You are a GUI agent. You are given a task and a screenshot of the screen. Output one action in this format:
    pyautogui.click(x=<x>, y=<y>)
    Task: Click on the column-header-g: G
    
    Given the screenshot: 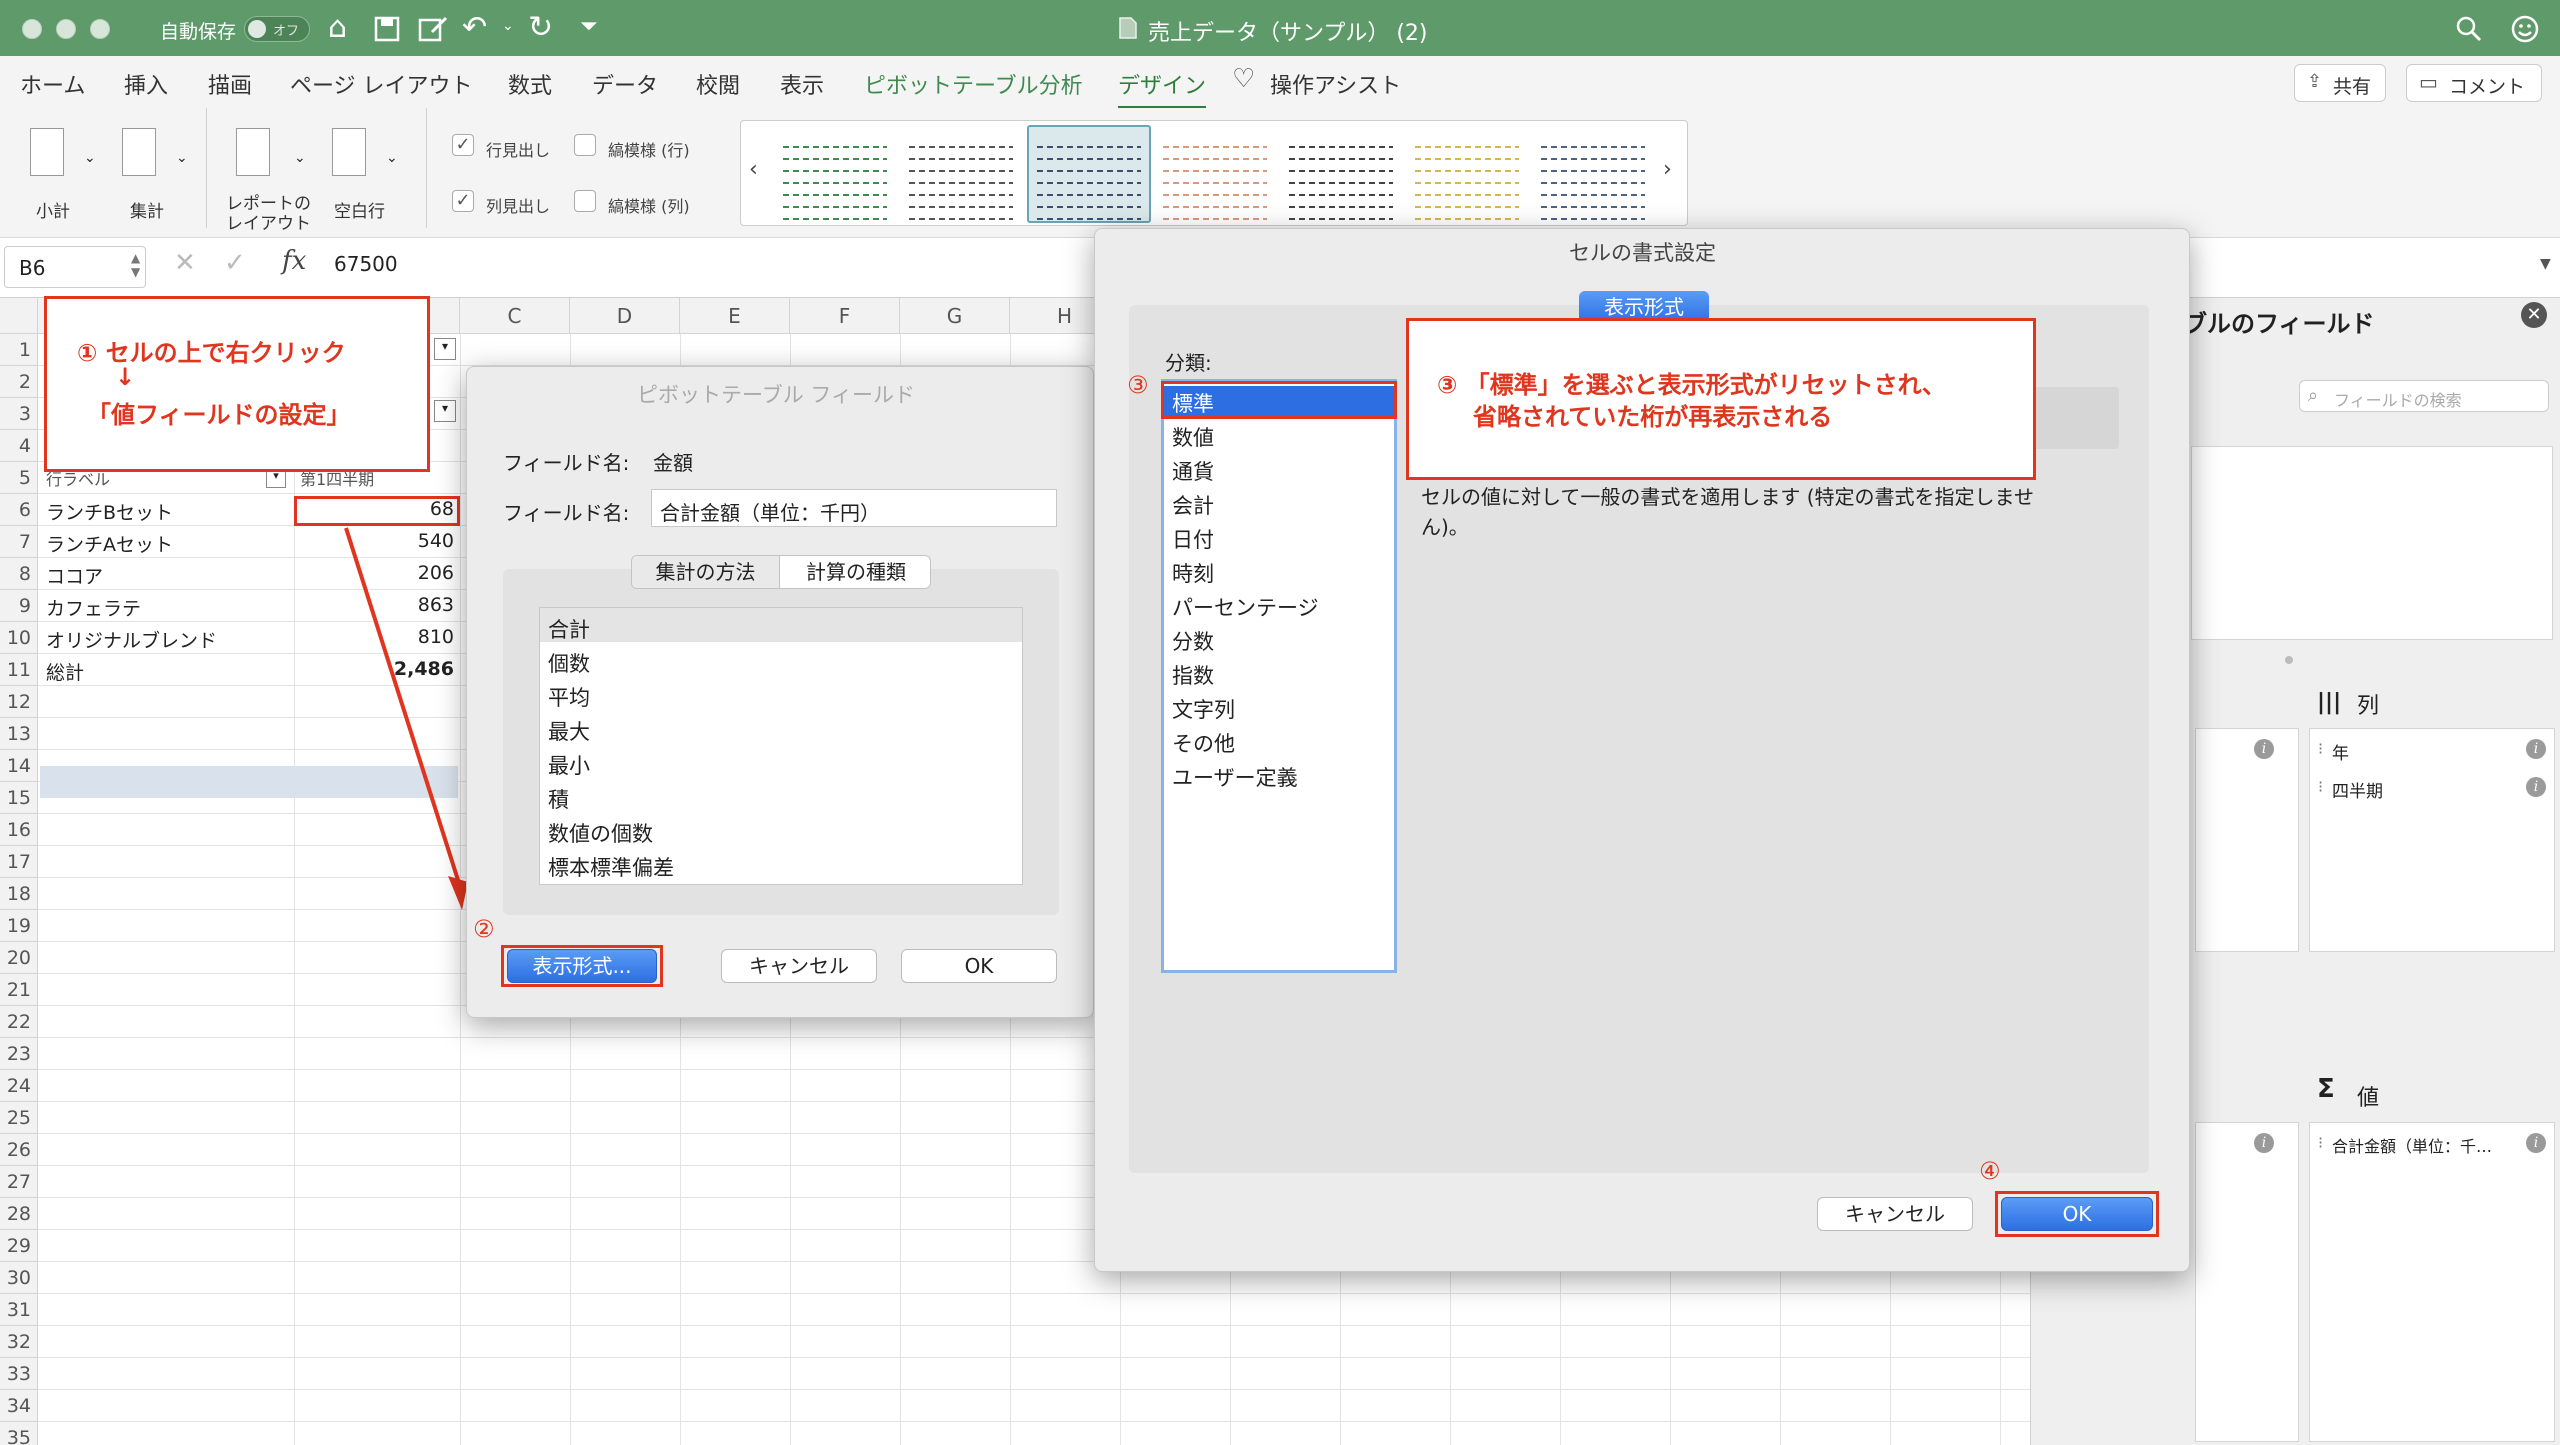 What is the action you would take?
    pyautogui.click(x=955, y=316)
    